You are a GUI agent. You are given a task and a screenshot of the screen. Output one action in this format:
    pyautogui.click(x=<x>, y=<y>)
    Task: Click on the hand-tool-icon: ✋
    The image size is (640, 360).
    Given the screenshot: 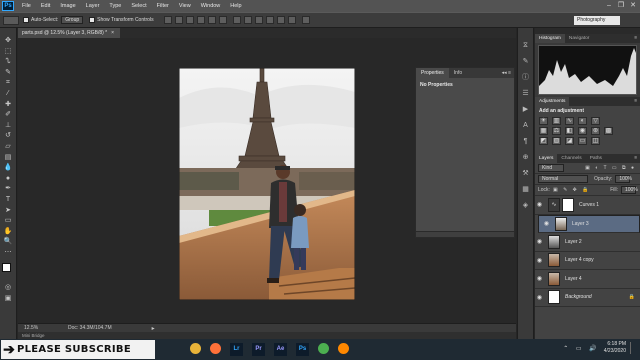 What is the action you would take?
    pyautogui.click(x=8, y=232)
    